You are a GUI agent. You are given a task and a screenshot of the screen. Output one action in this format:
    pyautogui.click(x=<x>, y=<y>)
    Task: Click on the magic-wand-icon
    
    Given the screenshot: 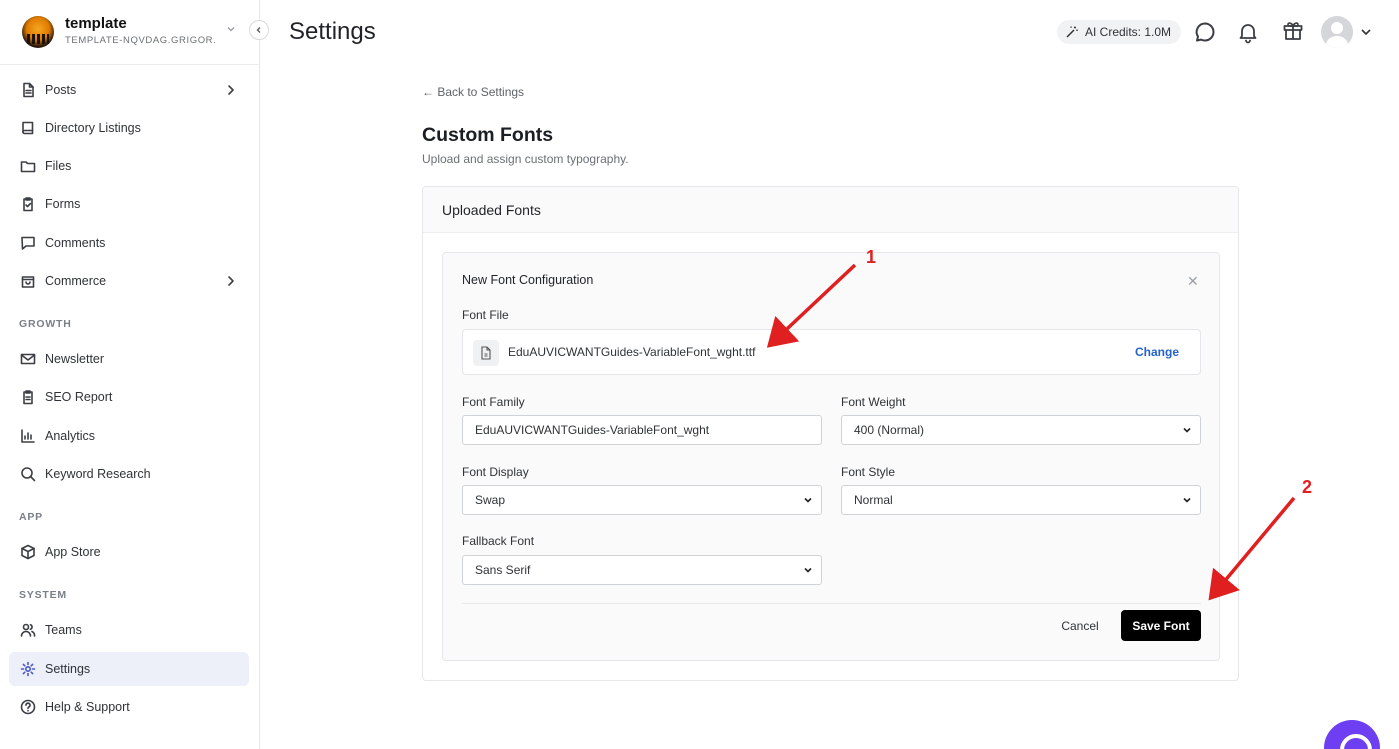 What is the action you would take?
    pyautogui.click(x=1072, y=32)
    